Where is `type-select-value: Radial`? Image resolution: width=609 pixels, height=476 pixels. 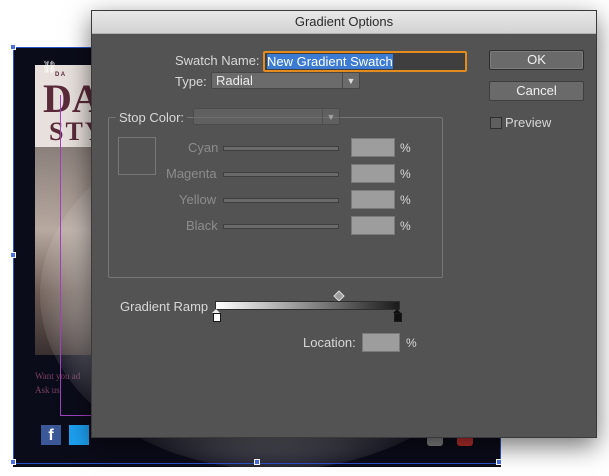
type-select-value: Radial is located at coordinates (234, 80).